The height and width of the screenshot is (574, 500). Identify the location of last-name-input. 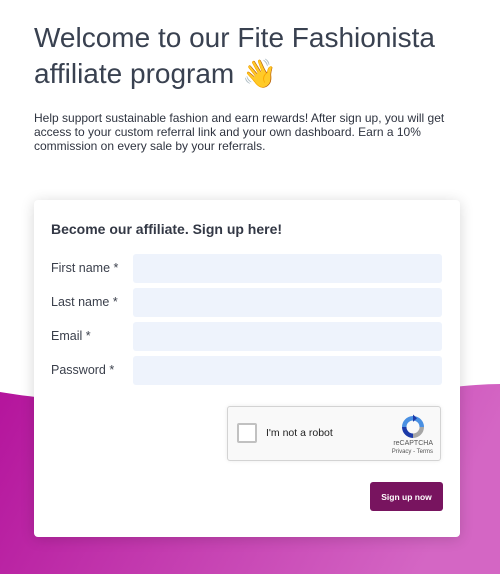
(287, 302).